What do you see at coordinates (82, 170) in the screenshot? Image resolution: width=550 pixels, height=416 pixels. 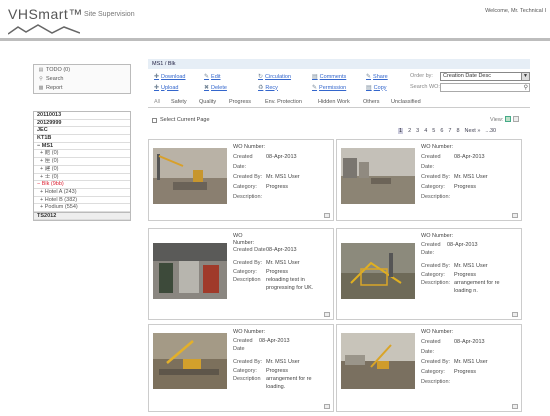 I see `tree-node-child-3: + 建 (0)` at bounding box center [82, 170].